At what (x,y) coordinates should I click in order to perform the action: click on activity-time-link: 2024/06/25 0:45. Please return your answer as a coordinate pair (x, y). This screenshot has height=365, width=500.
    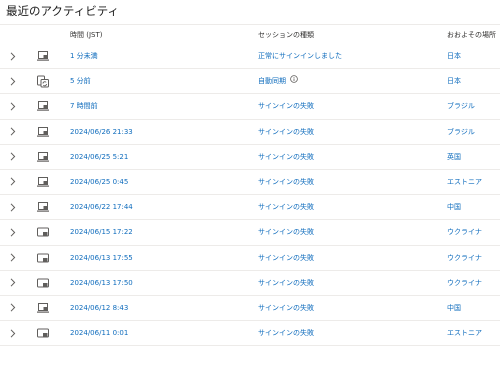
    Looking at the image, I should click on (99, 182).